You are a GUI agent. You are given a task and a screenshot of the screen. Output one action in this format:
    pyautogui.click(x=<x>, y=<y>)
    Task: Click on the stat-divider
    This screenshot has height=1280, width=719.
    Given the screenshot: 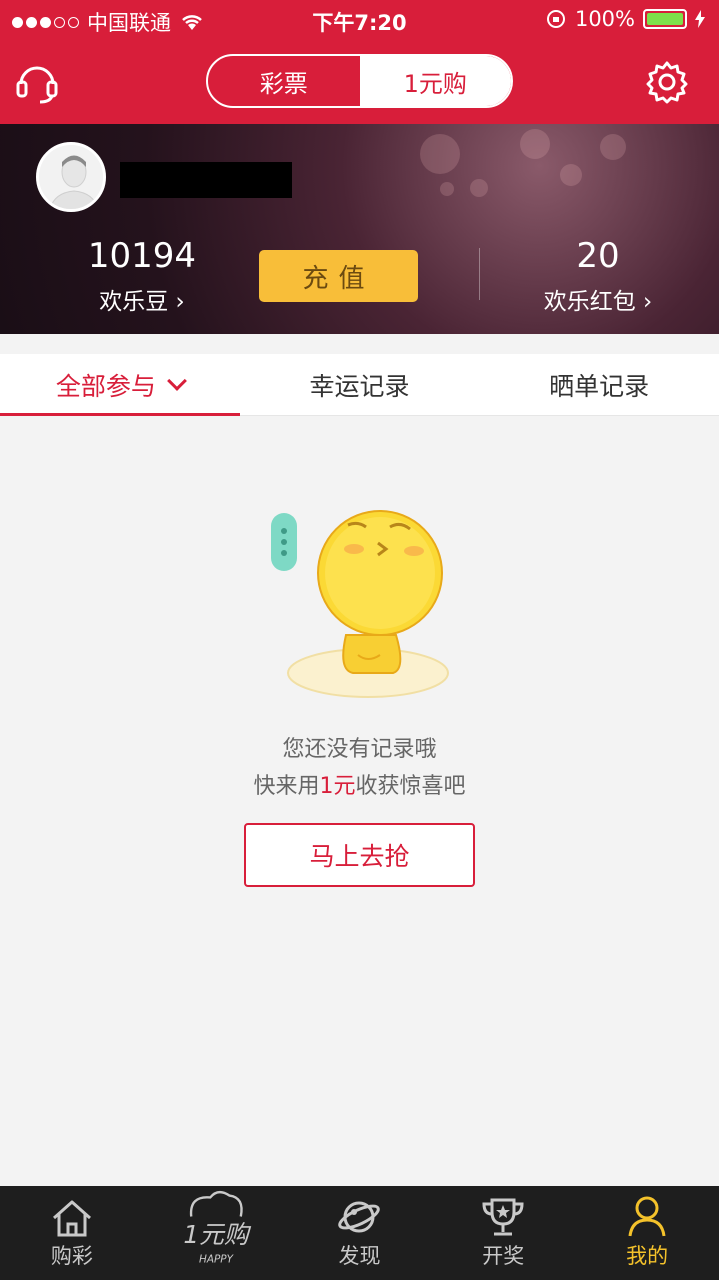 What is the action you would take?
    pyautogui.click(x=479, y=274)
    